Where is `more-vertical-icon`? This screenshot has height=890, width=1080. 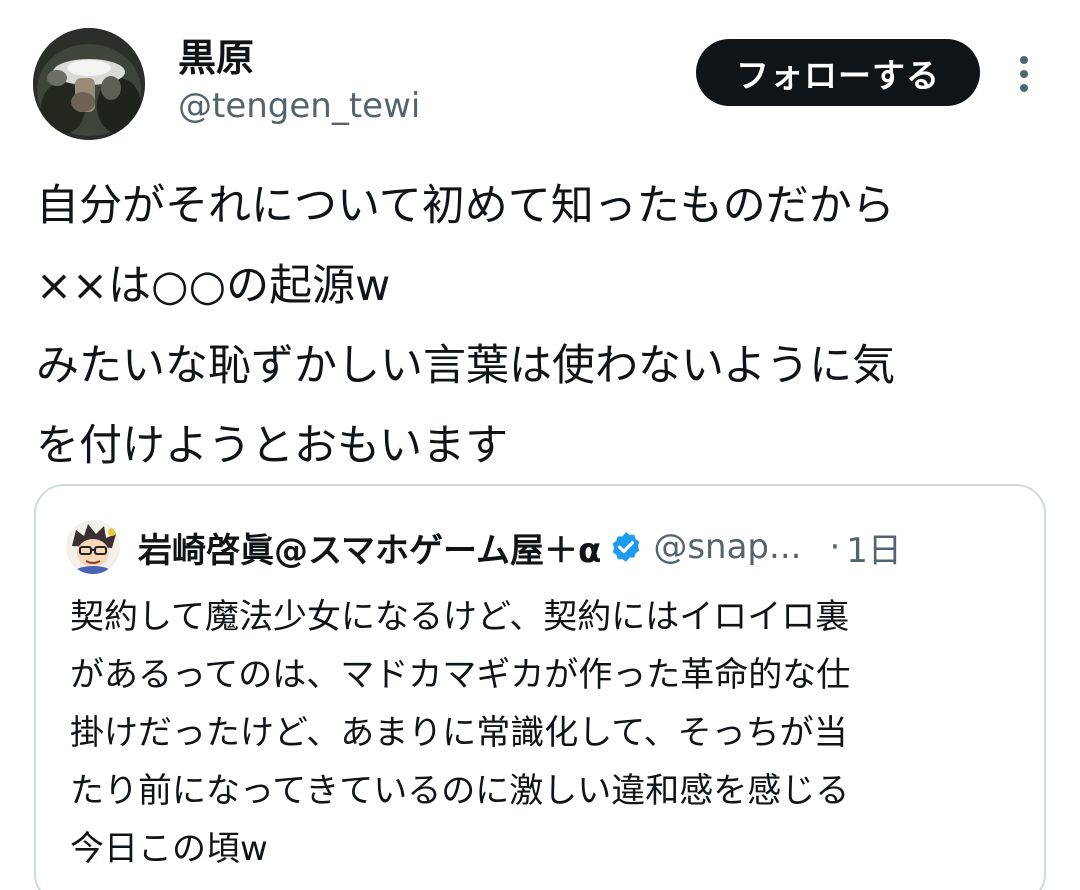
more-vertical-icon is located at coordinates (1024, 74).